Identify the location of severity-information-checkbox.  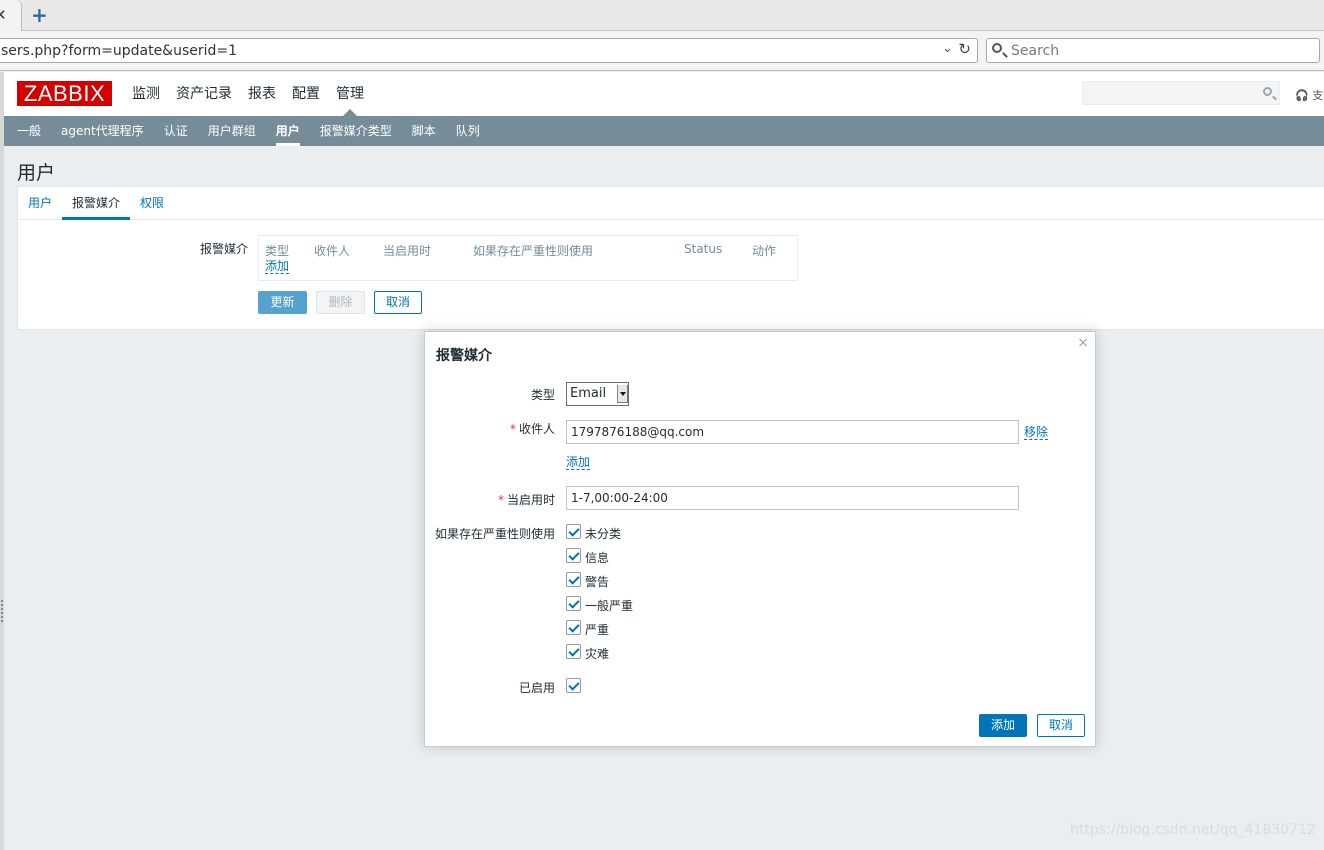
(573, 555).